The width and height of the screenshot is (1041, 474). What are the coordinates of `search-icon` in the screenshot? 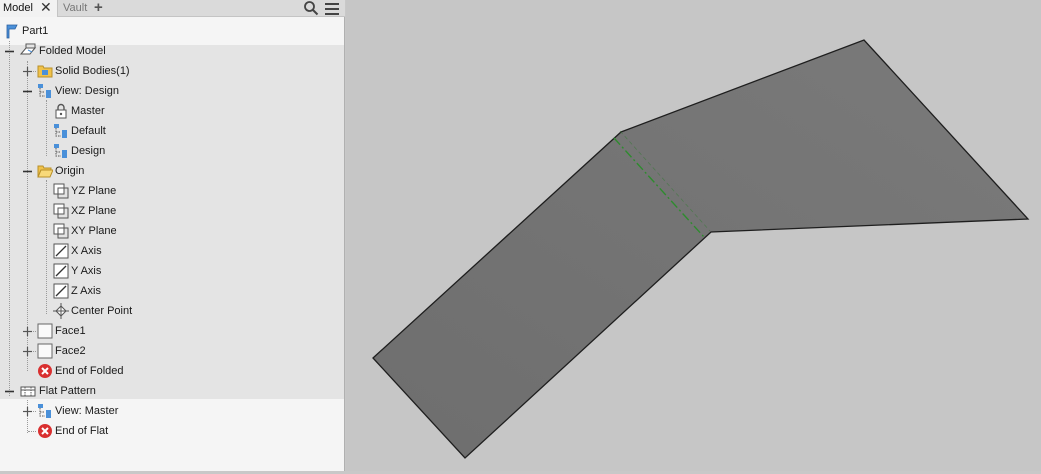 It's located at (311, 8).